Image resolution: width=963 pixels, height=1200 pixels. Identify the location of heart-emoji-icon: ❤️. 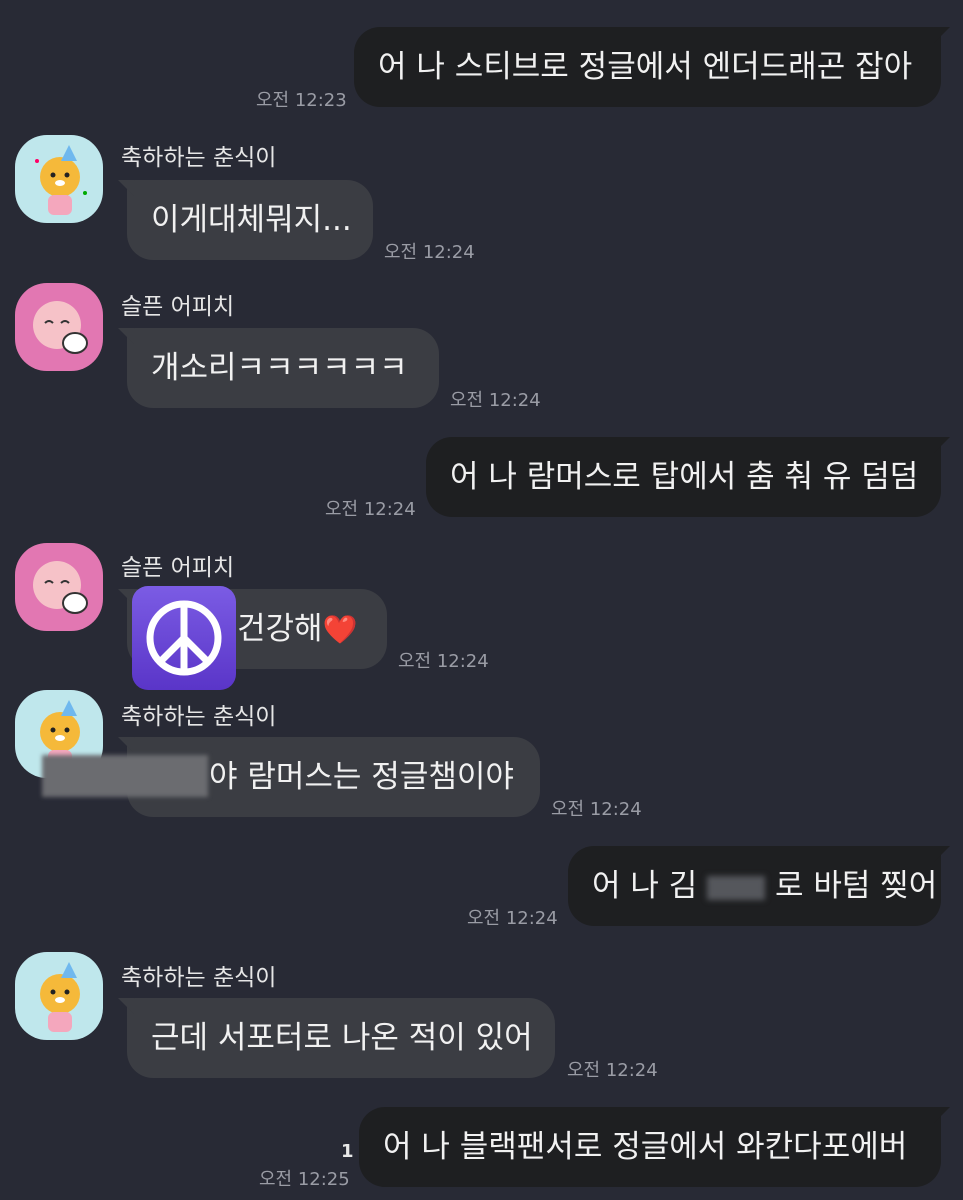
(340, 629).